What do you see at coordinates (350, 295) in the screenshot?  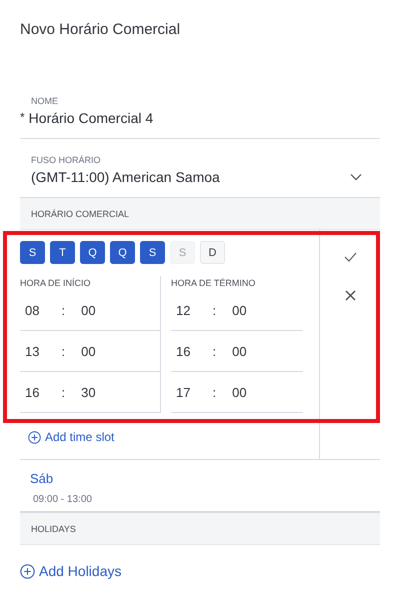 I see `close-icon` at bounding box center [350, 295].